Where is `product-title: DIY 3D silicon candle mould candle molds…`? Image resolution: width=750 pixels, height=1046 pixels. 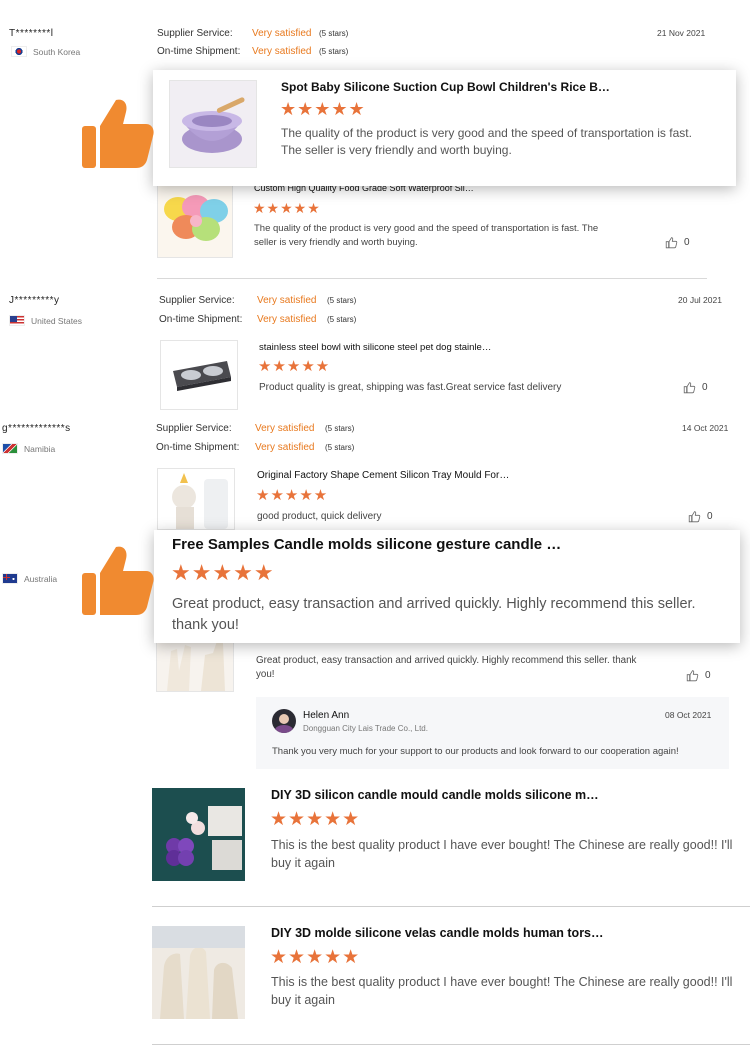 product-title: DIY 3D silicon candle mould candle molds… is located at coordinates (435, 795).